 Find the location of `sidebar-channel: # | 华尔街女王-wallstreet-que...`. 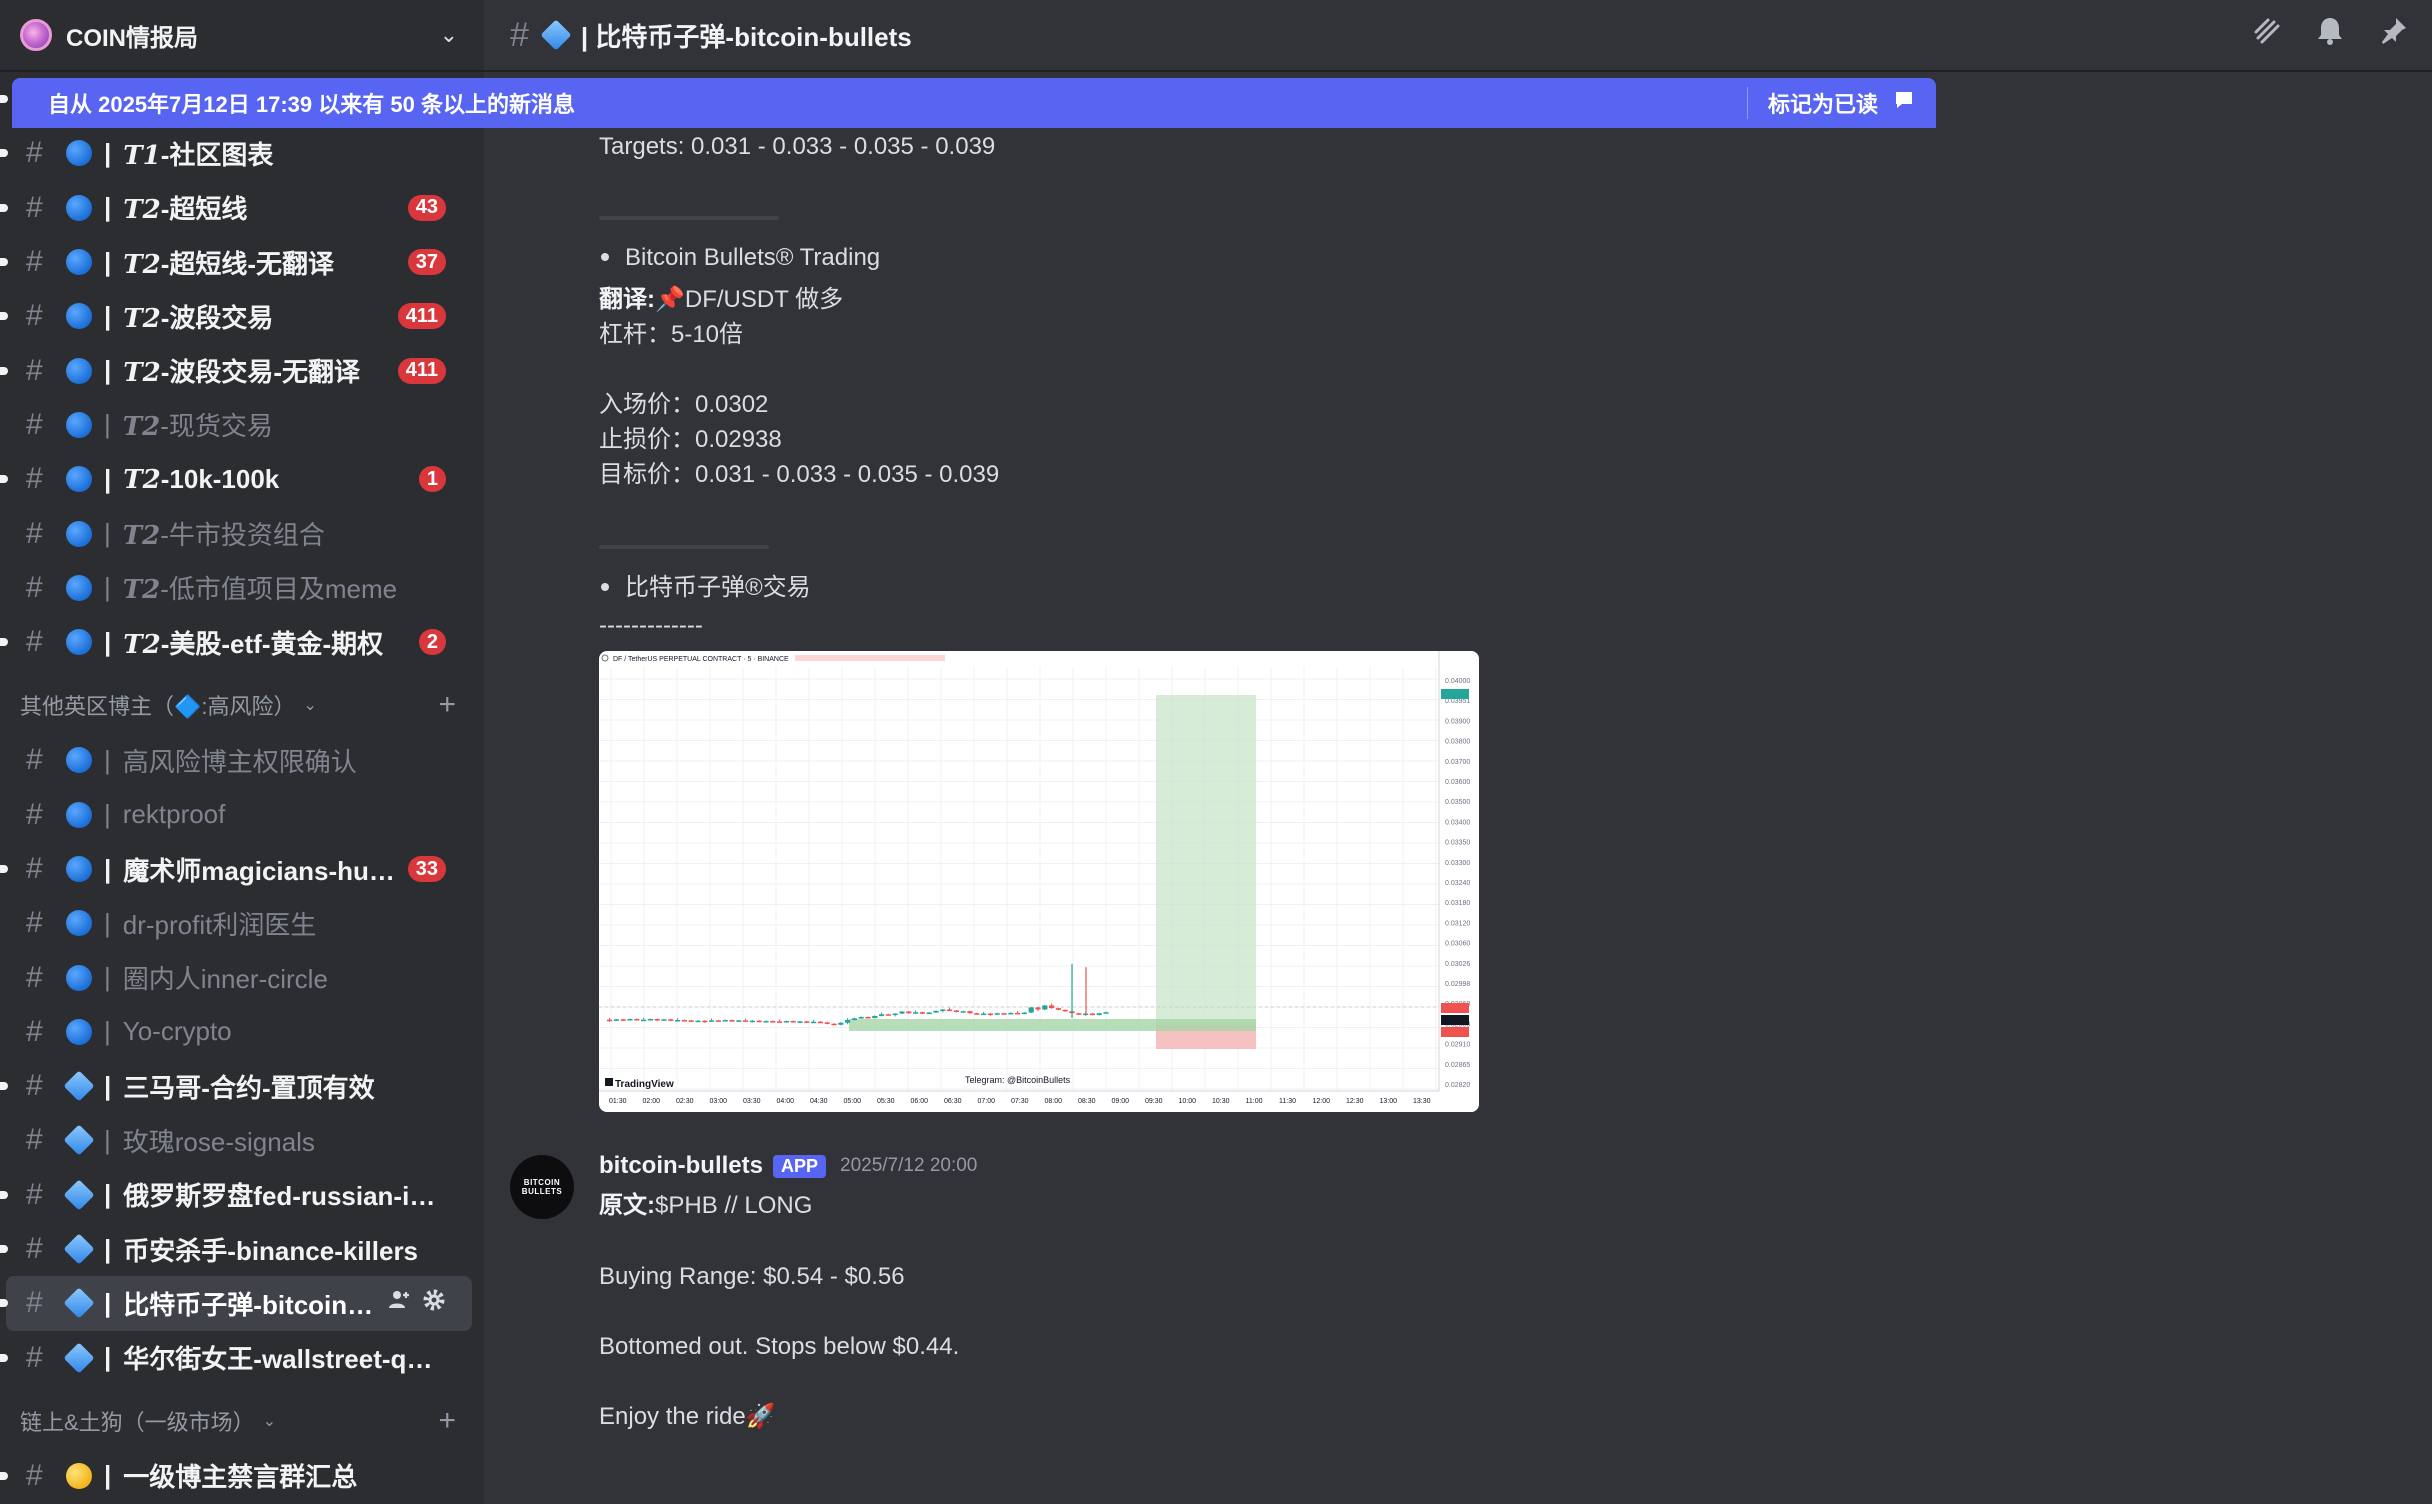

sidebar-channel: # | 华尔街女王-wallstreet-que... is located at coordinates (236, 1358).